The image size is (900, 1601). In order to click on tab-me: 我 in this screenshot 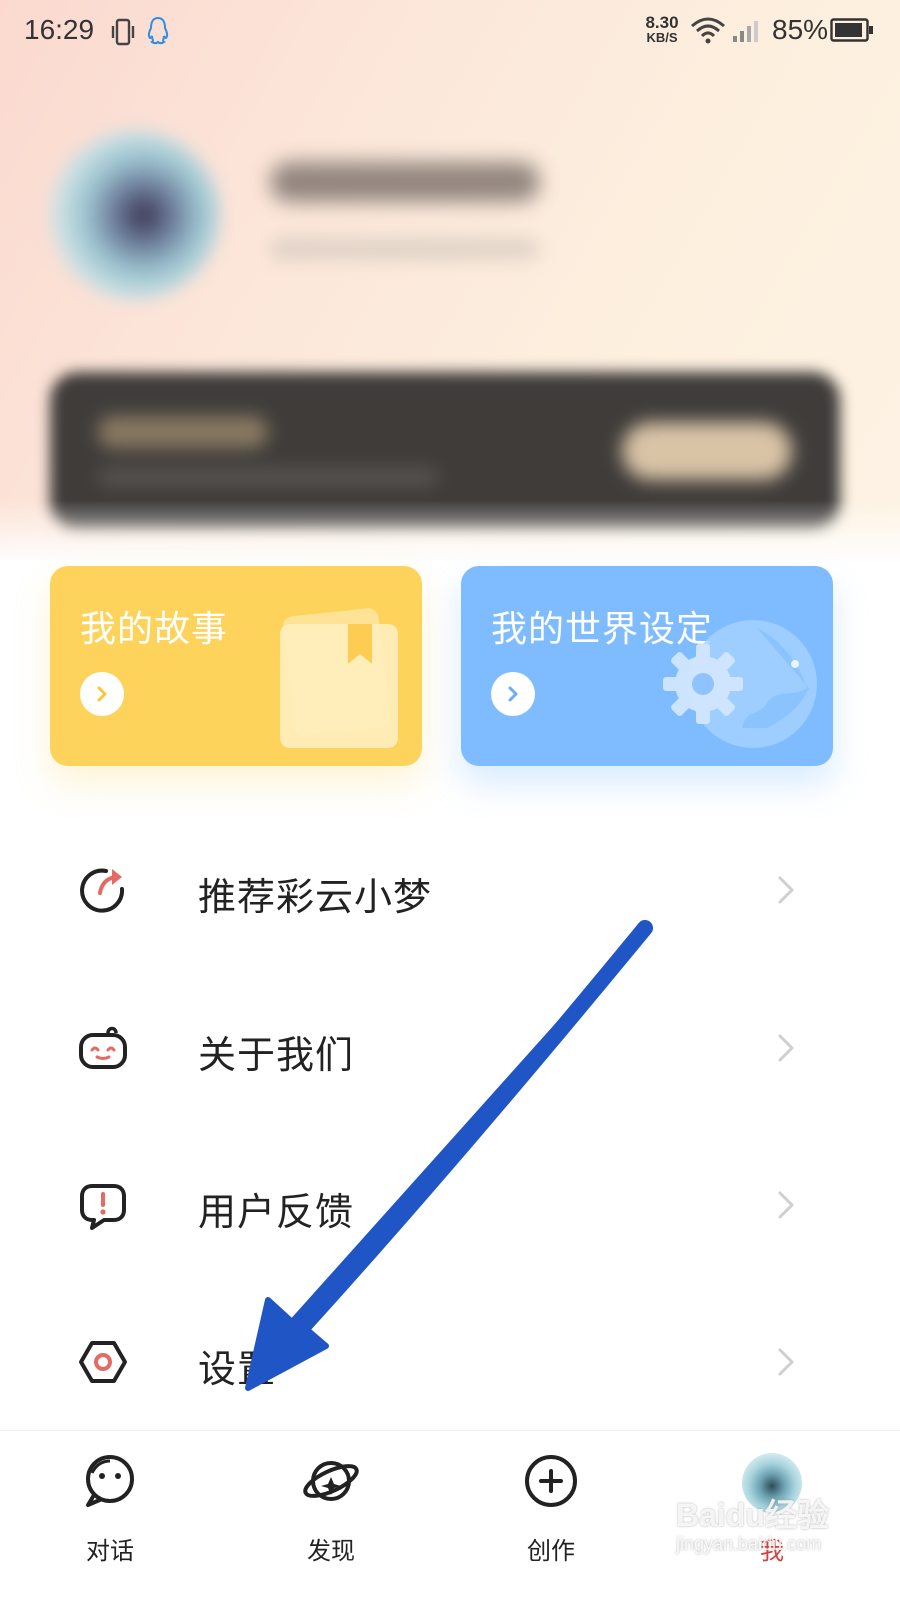, I will do `click(772, 1515)`.